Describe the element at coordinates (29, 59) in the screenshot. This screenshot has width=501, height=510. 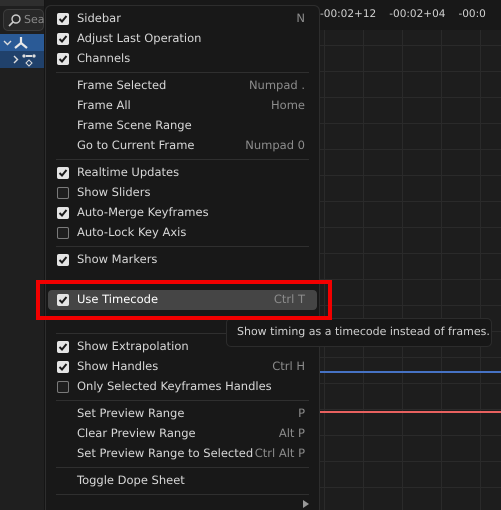
I see `keyframe-icon` at that location.